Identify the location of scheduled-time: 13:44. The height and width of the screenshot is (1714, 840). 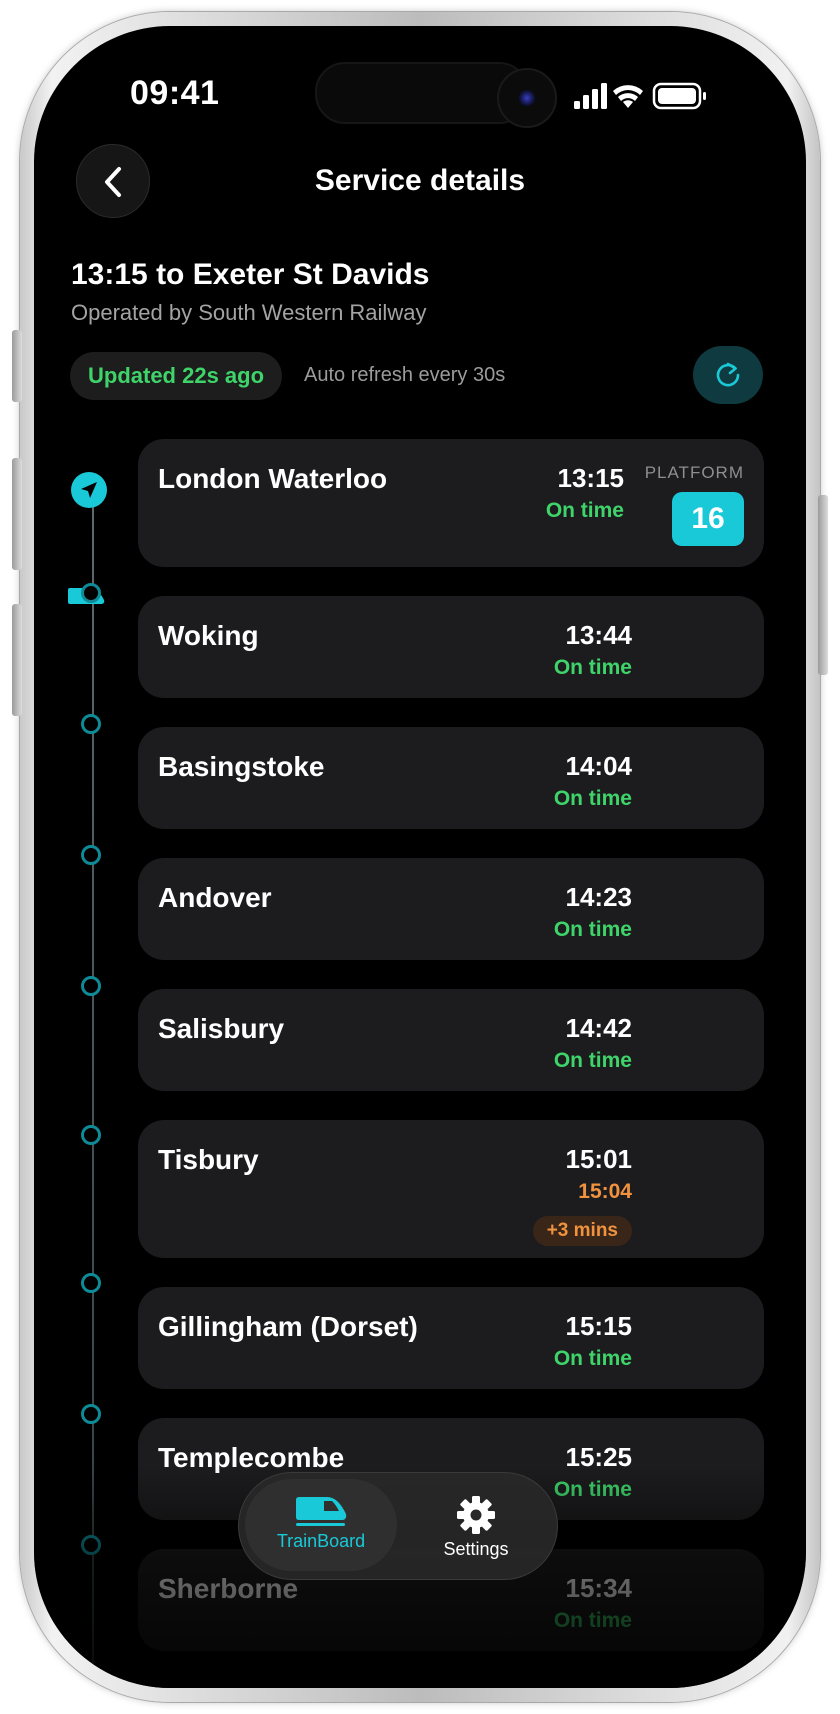
(599, 635).